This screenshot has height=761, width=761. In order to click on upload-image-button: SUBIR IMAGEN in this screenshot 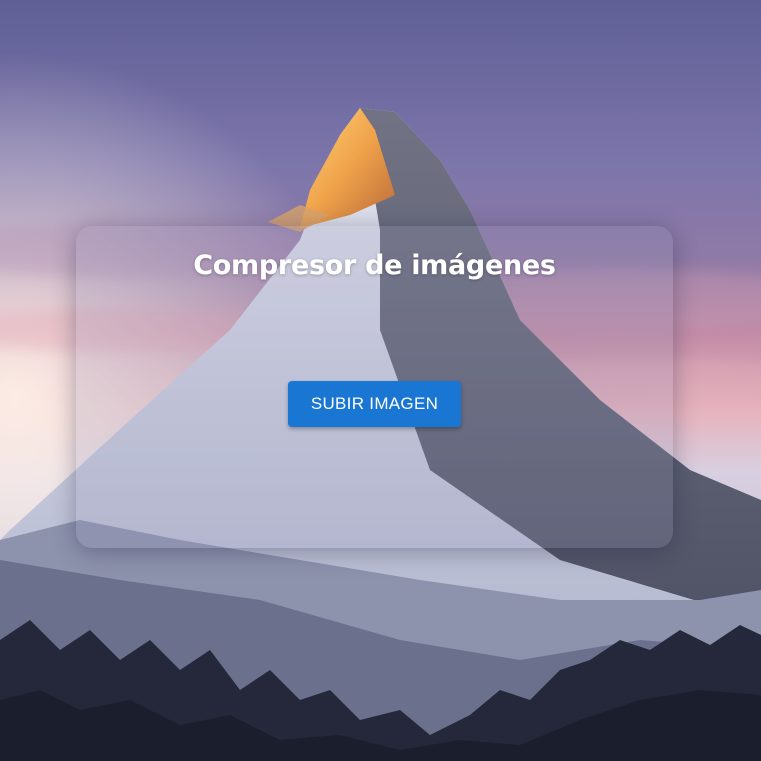, I will do `click(374, 404)`.